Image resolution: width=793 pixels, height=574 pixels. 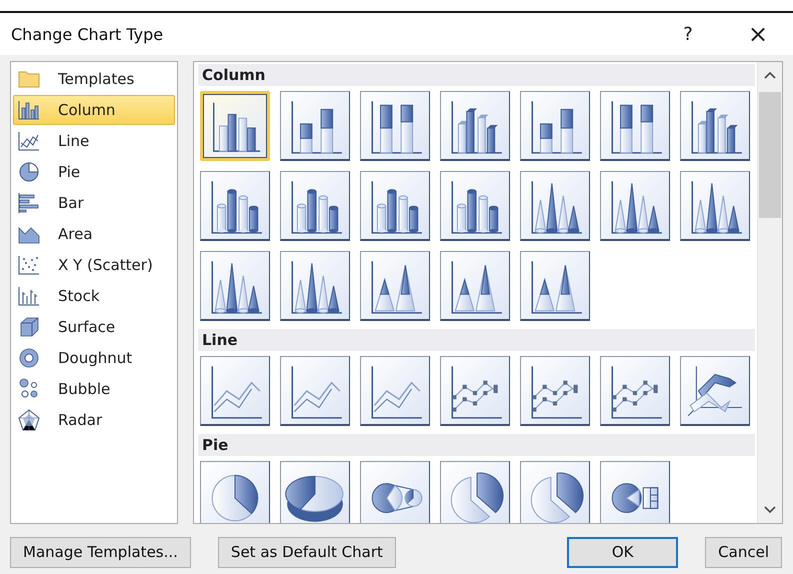 I want to click on sidebar-item: Stock, so click(x=94, y=296).